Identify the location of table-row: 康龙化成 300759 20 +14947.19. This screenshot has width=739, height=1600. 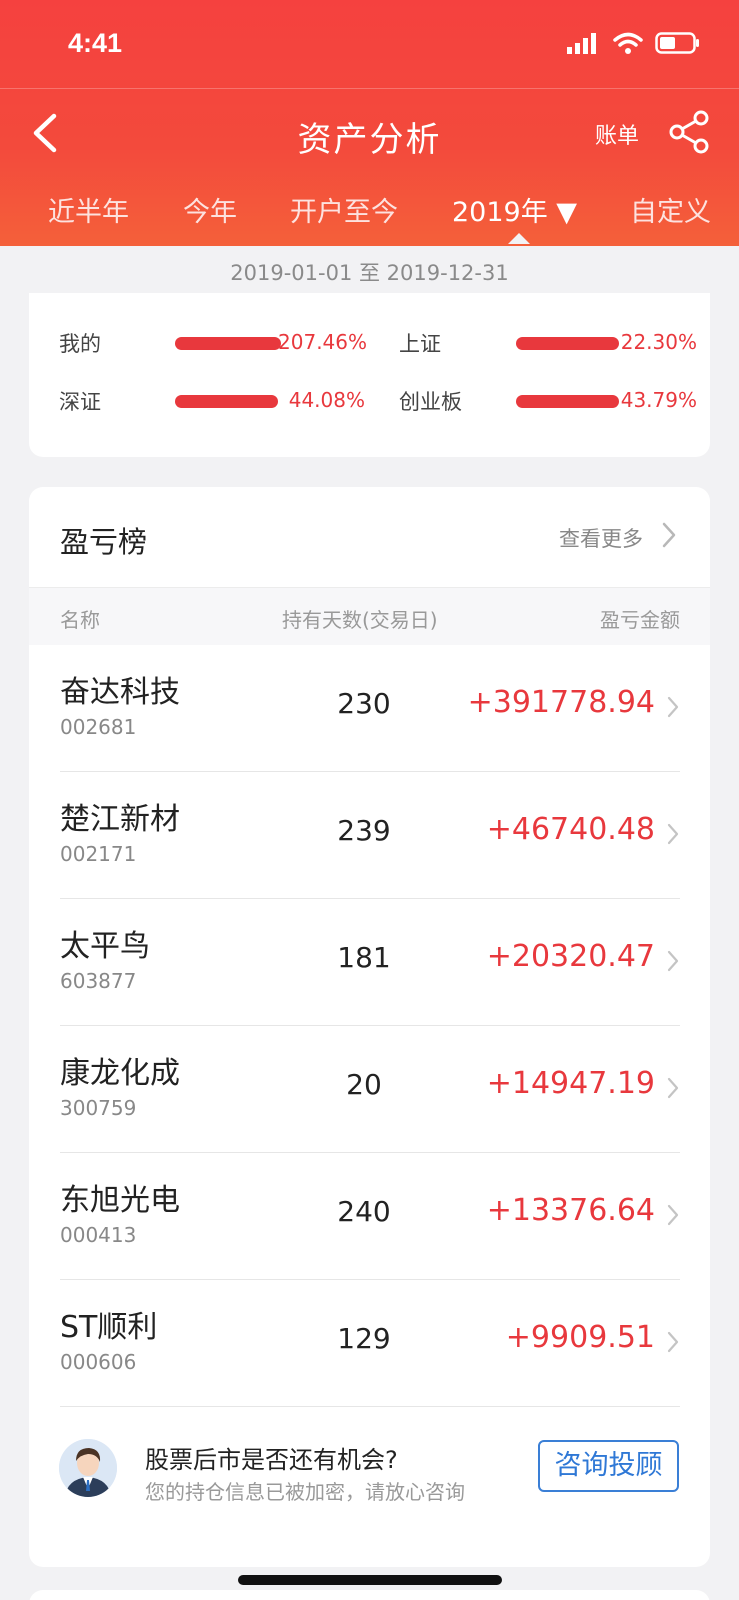
(369, 1089).